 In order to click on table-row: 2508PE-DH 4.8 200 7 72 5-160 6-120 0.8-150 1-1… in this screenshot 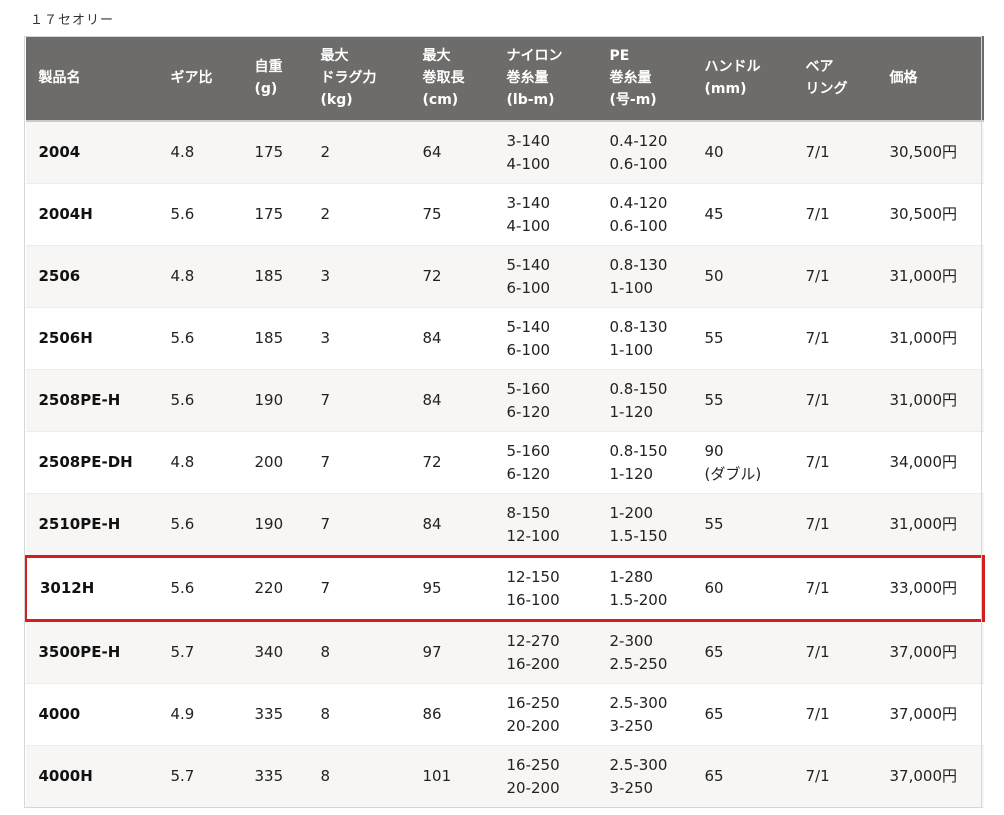, I will do `click(504, 462)`.